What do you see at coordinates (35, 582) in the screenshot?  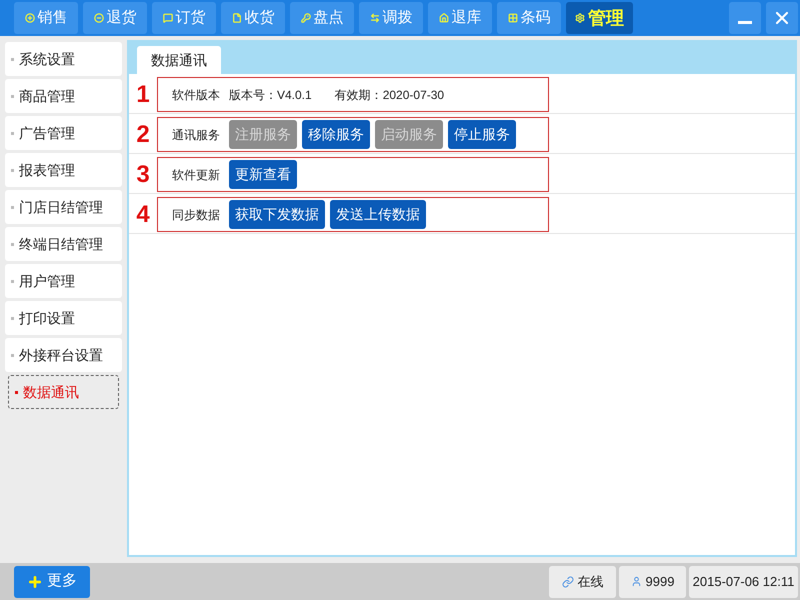 I see `plus-icon` at bounding box center [35, 582].